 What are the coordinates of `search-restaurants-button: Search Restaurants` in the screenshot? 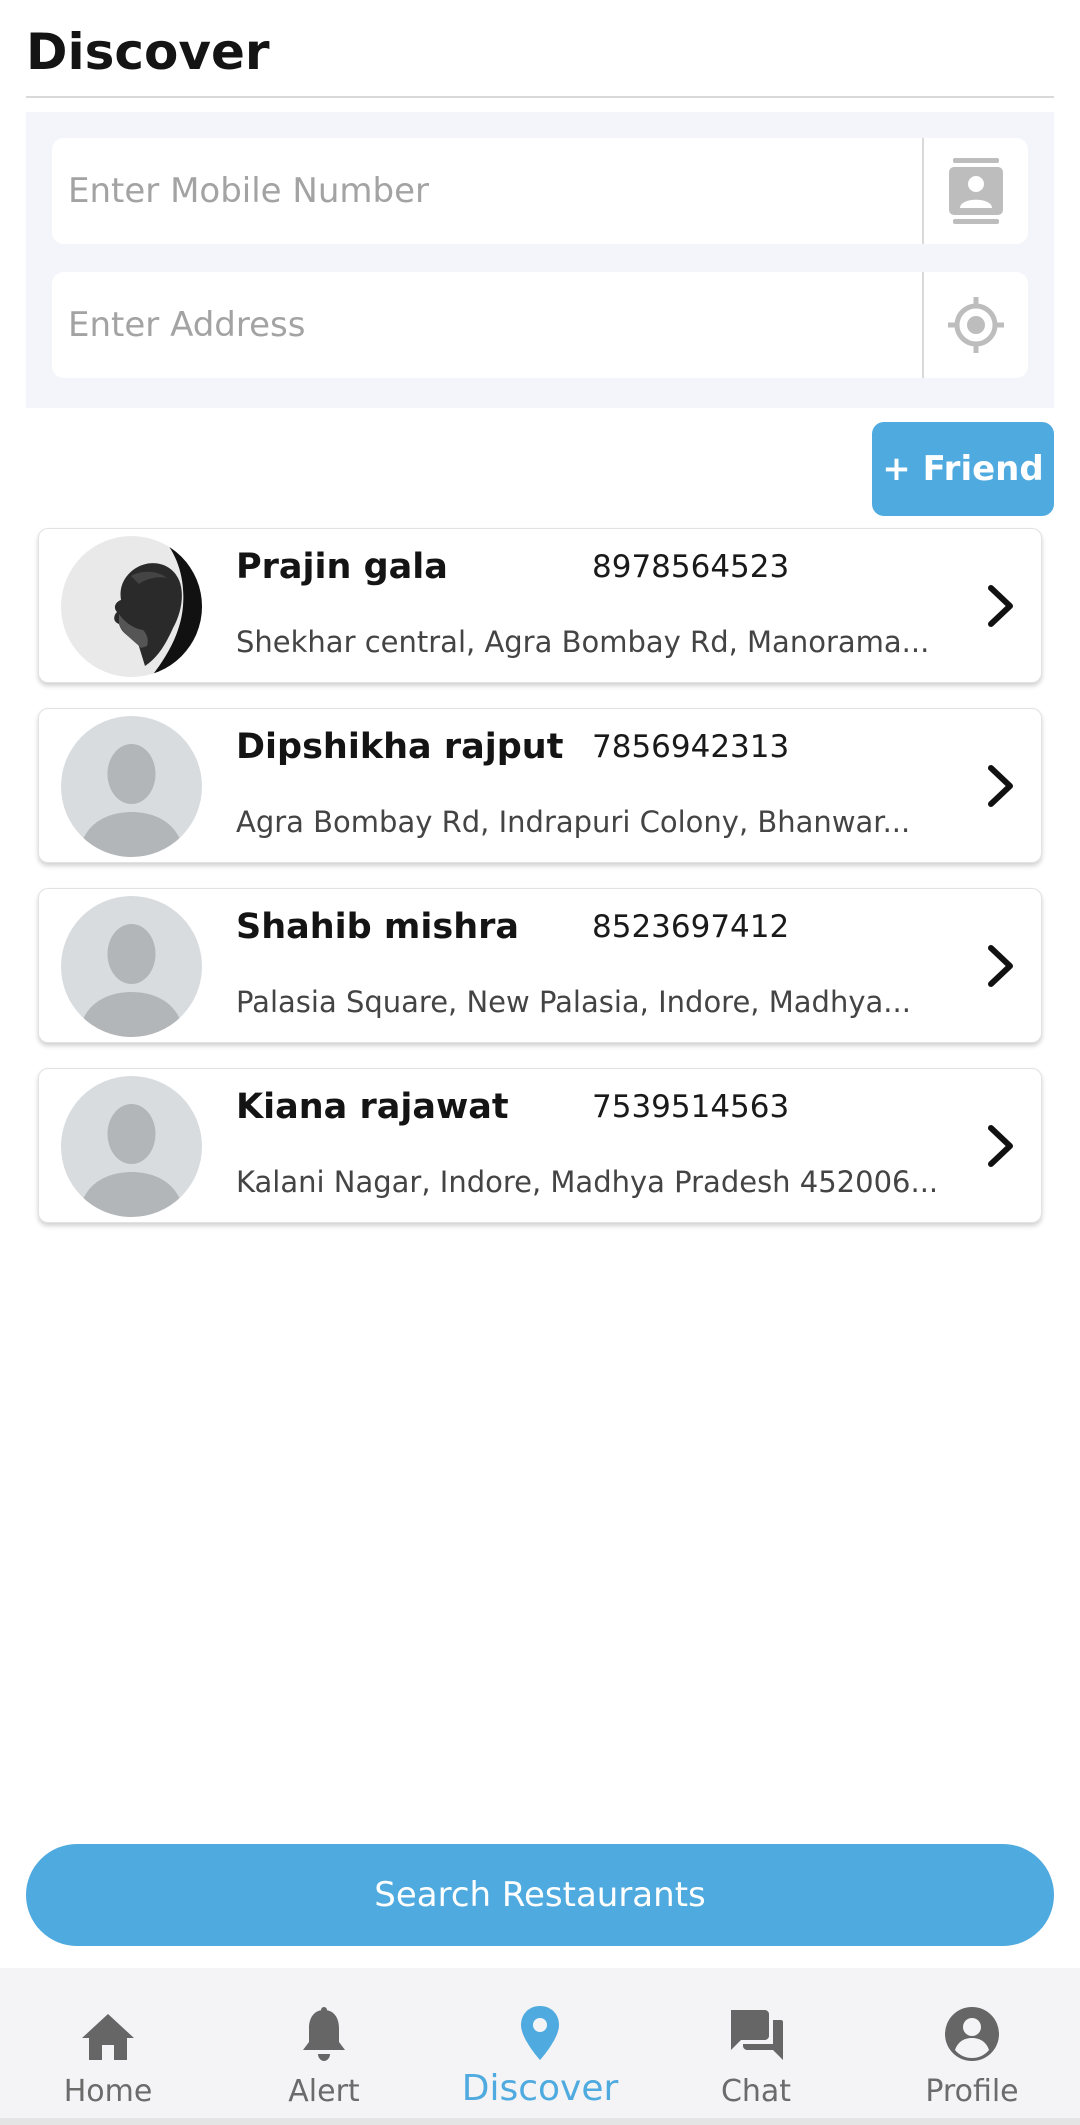 It's located at (540, 1895).